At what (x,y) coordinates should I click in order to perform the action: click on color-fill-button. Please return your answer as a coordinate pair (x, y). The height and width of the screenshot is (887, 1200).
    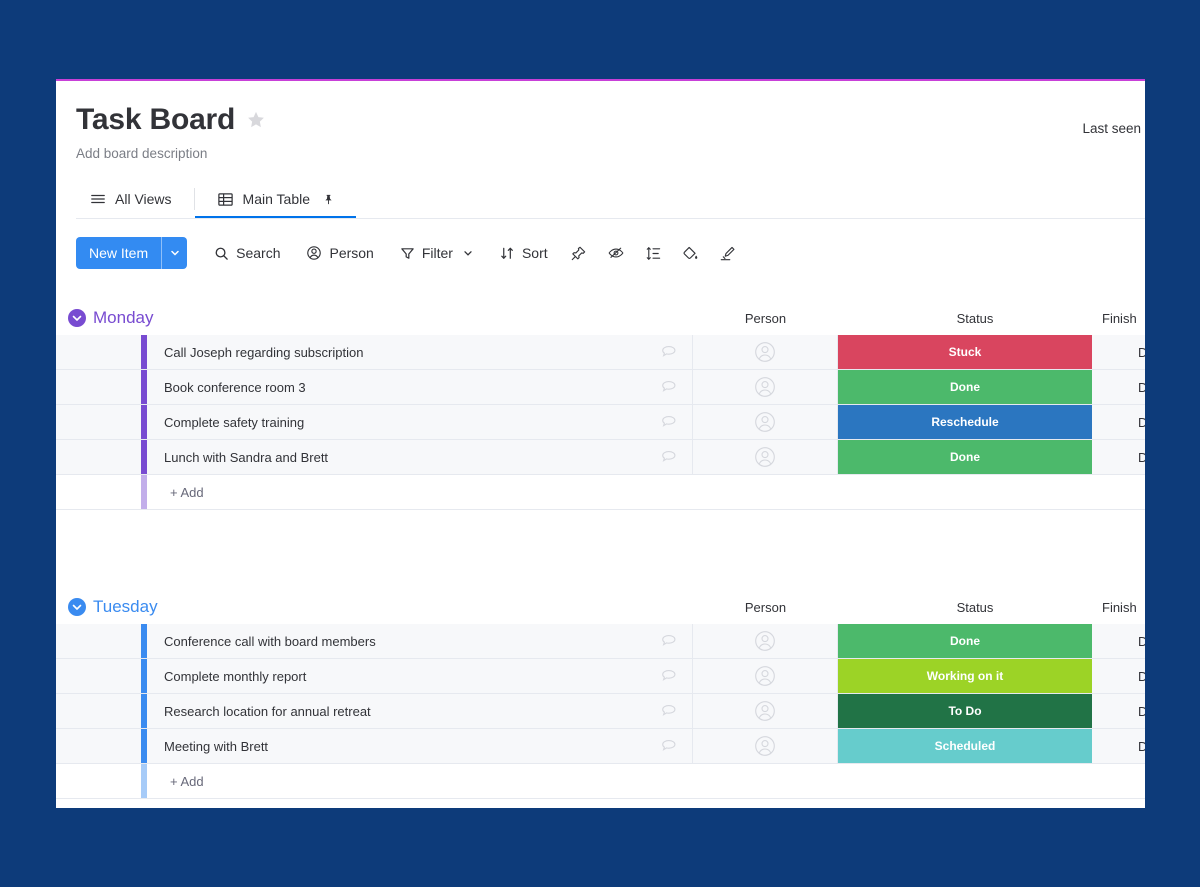
    Looking at the image, I should click on (690, 253).